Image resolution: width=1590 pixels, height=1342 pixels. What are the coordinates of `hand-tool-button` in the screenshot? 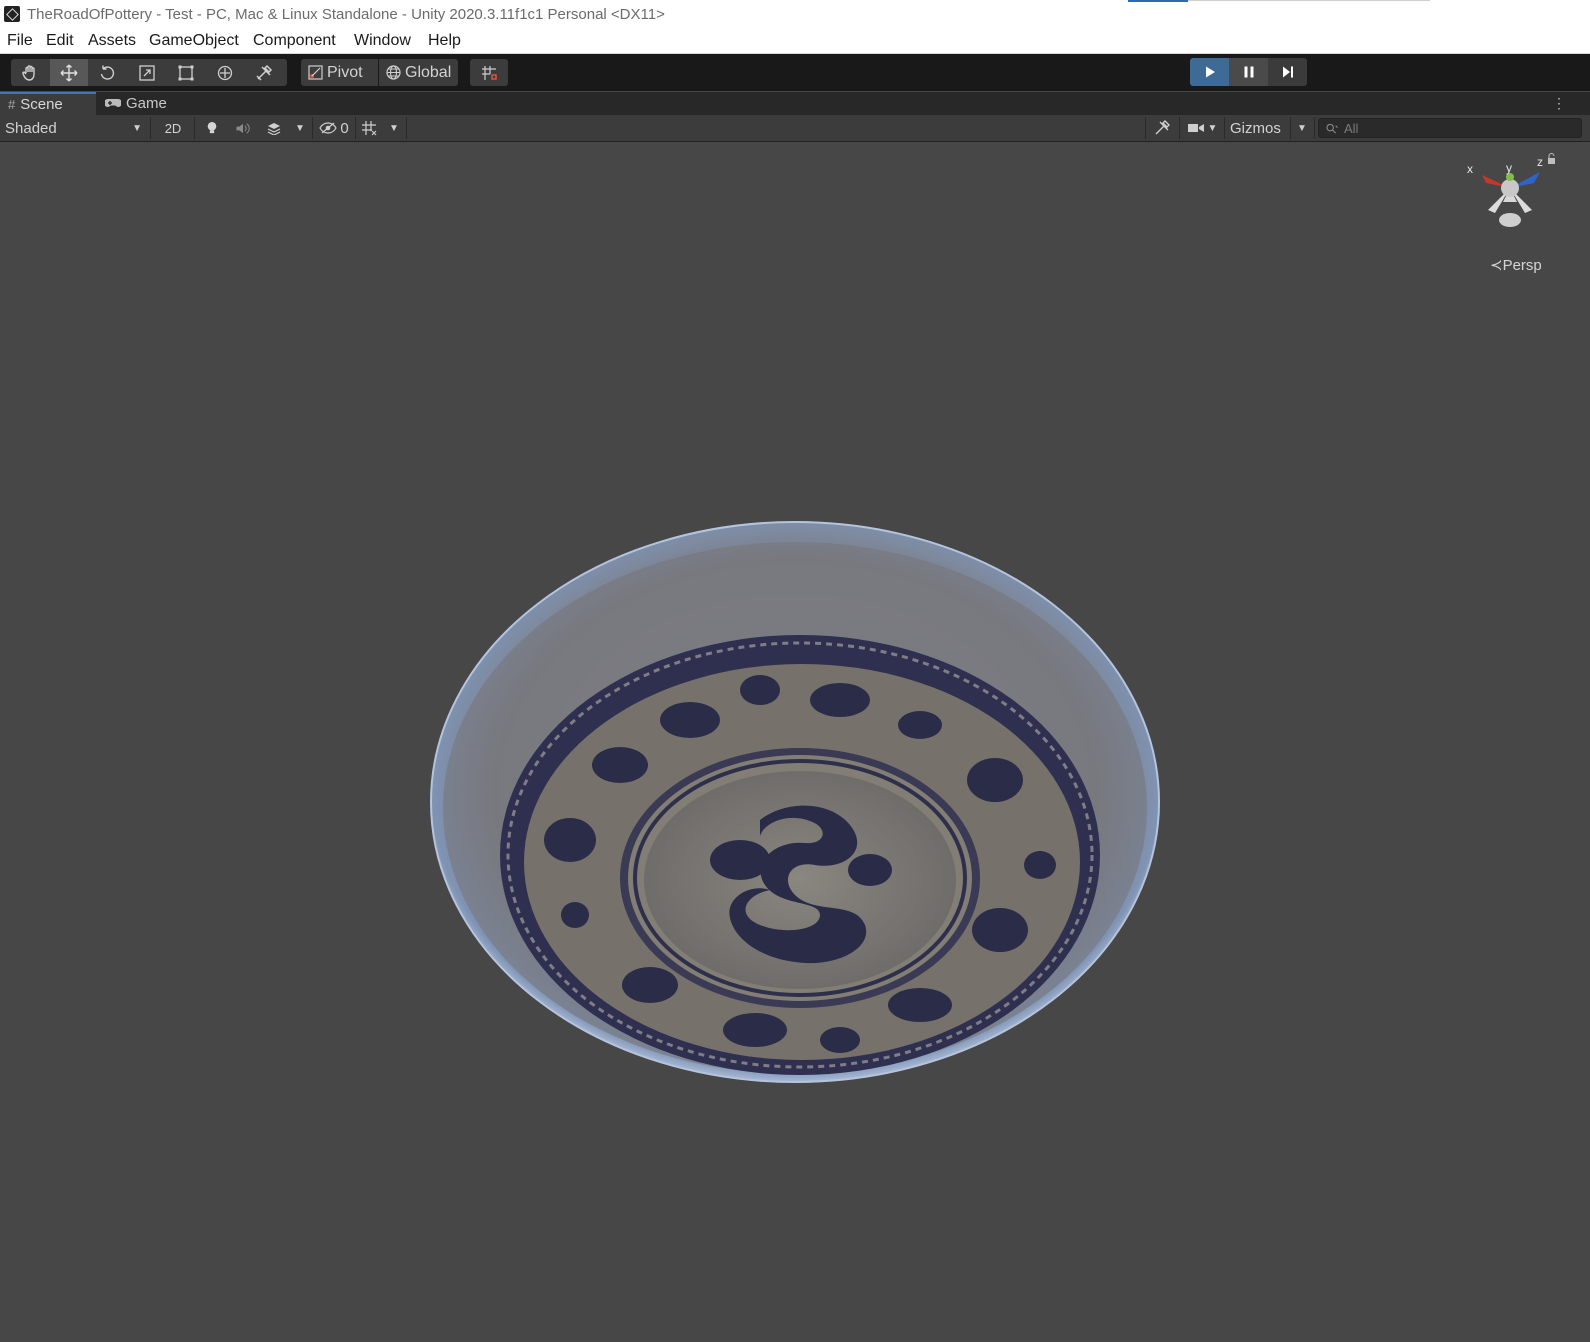 It's located at (30, 72).